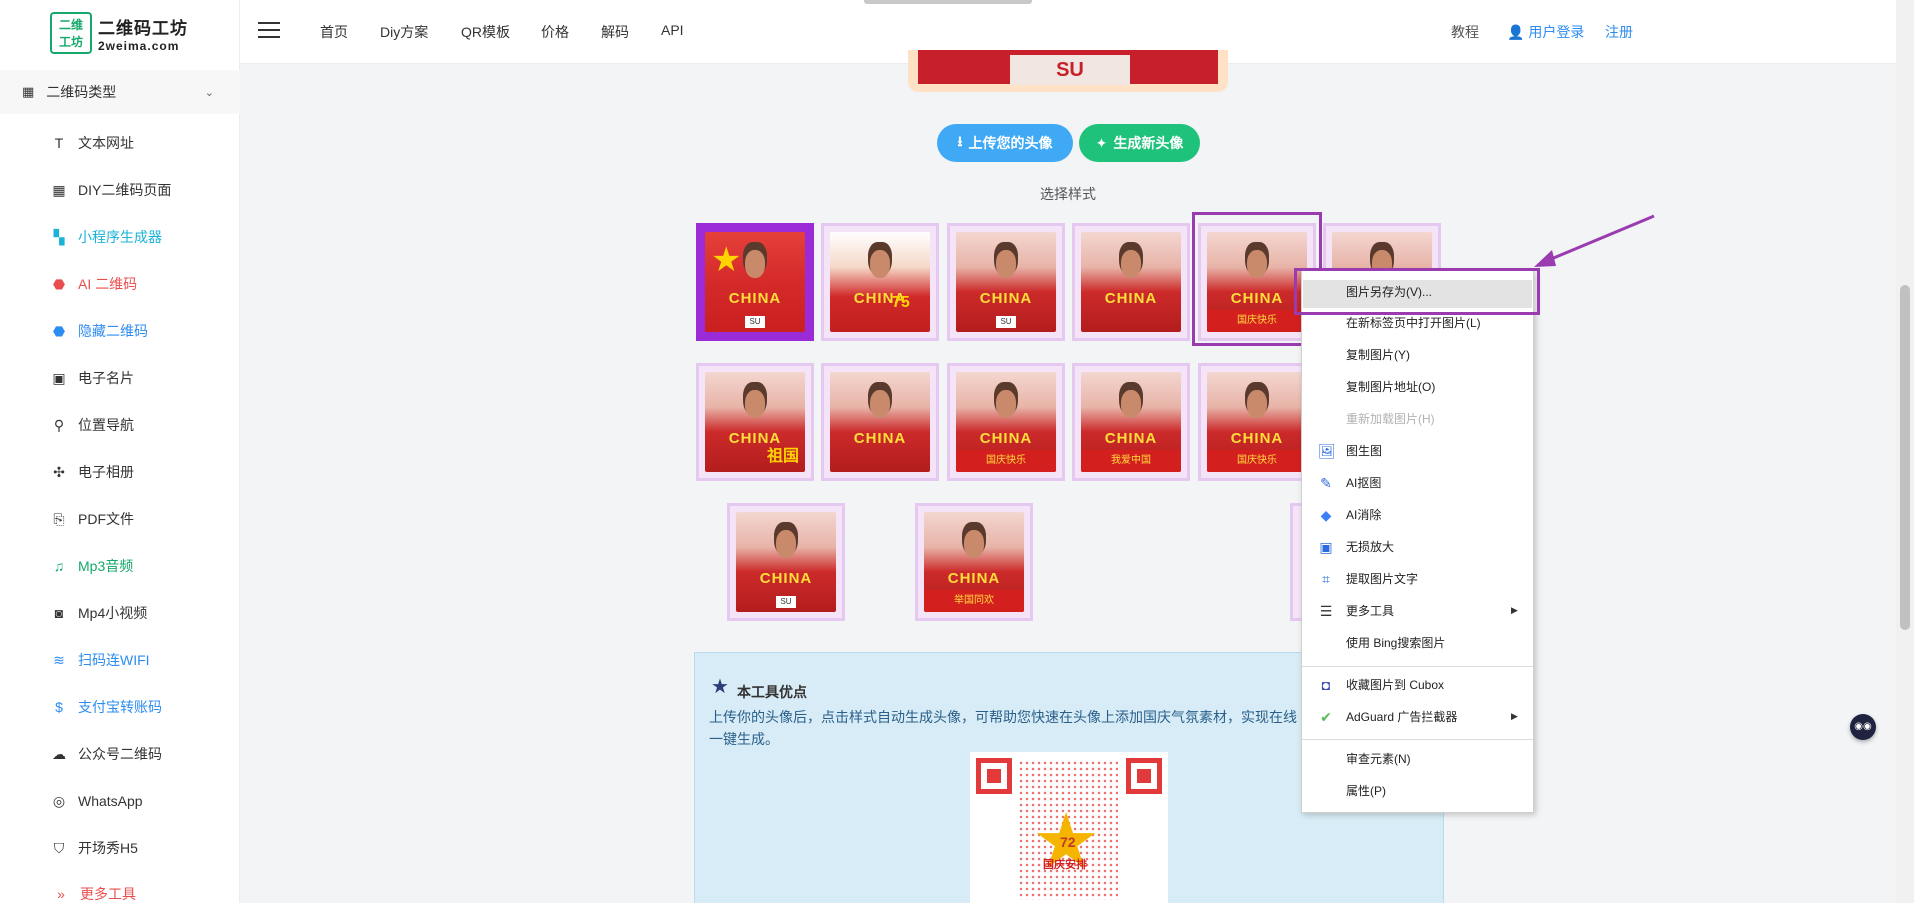 The height and width of the screenshot is (903, 1914). I want to click on context-menu-item: 在新标签页中打开图片(L), so click(1413, 323).